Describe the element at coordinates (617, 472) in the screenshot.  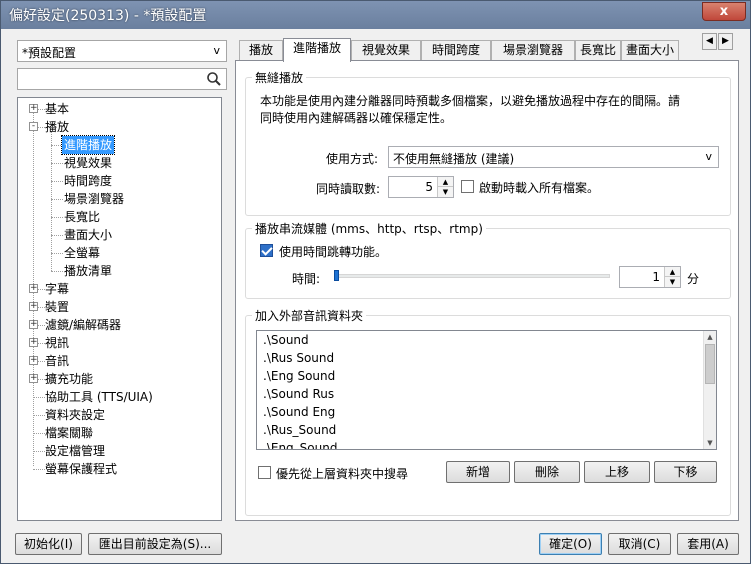
I see `move-up-button: 上移` at that location.